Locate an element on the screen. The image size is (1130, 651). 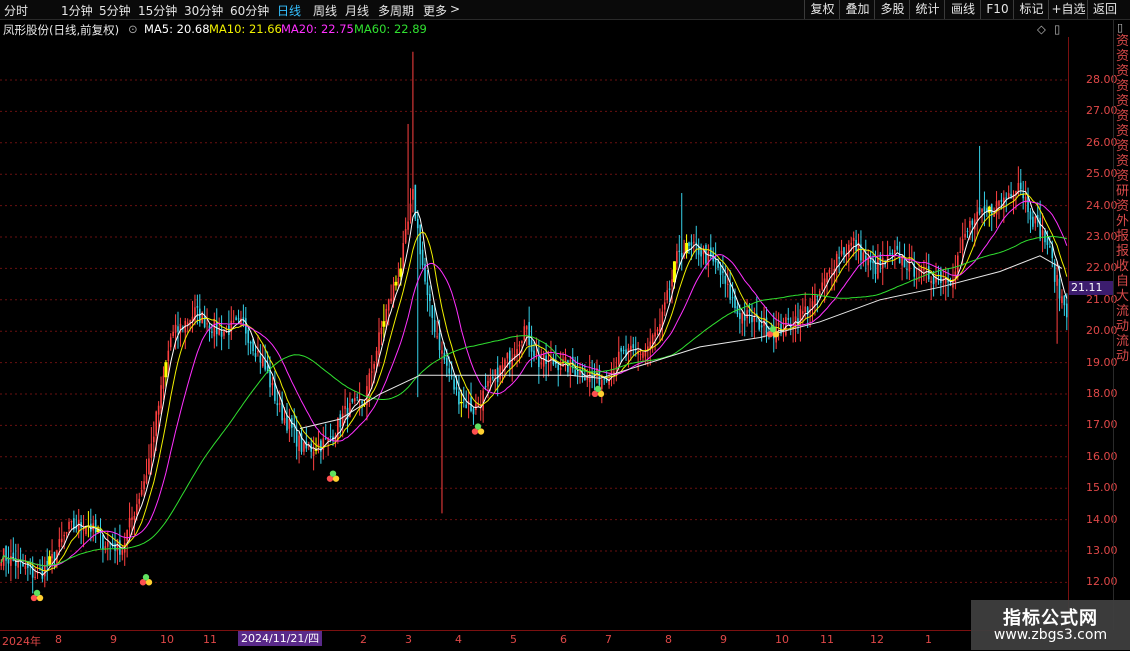
stats-button: 统计 is located at coordinates (927, 9).